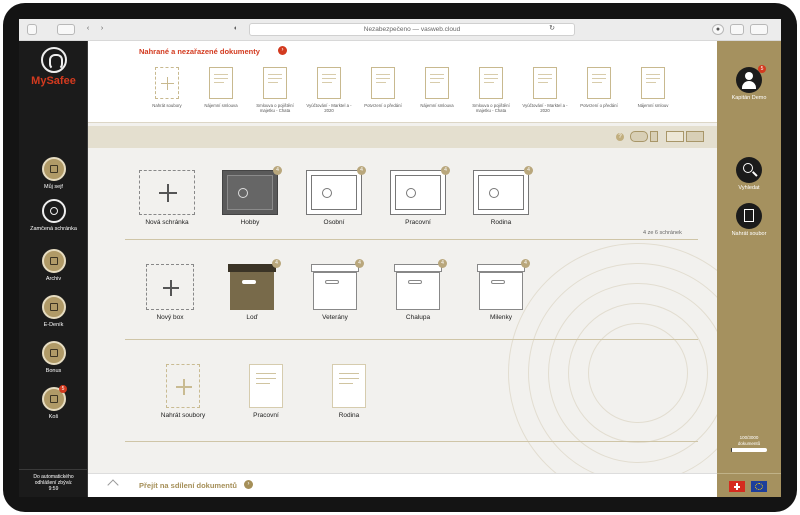  What do you see at coordinates (695, 136) in the screenshot?
I see `grid-view-icon` at bounding box center [695, 136].